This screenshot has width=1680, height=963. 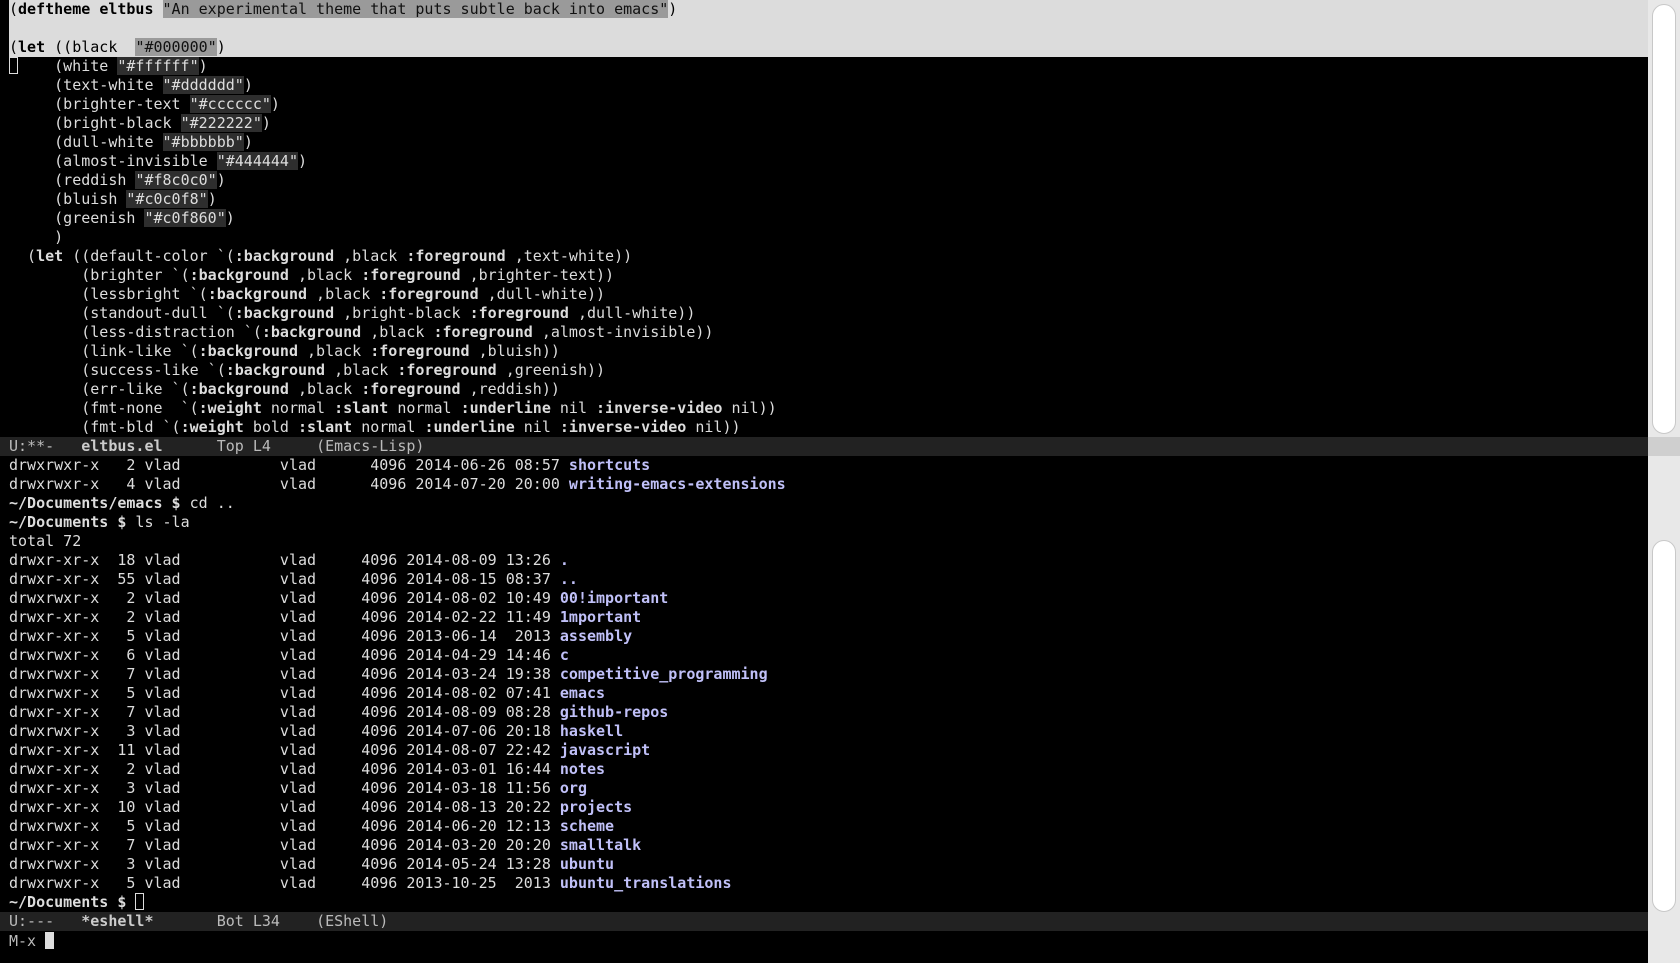 I want to click on code-text: (lessbright `(, so click(x=108, y=294).